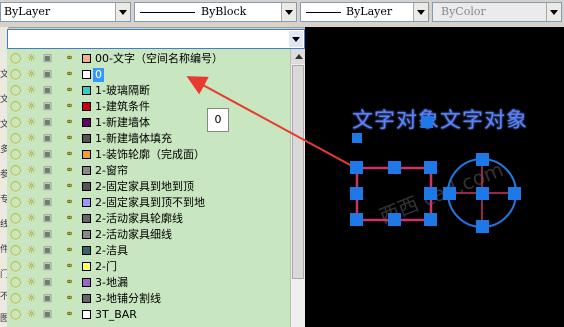  Describe the element at coordinates (148, 203) in the screenshot. I see `layer-row: ◯ ☼ ▣ ⚭ 2-固定家具到顶不到地` at that location.